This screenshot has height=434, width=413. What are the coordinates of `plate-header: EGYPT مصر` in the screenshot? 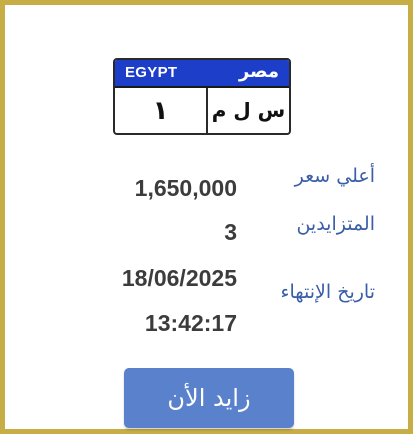 It's located at (202, 74).